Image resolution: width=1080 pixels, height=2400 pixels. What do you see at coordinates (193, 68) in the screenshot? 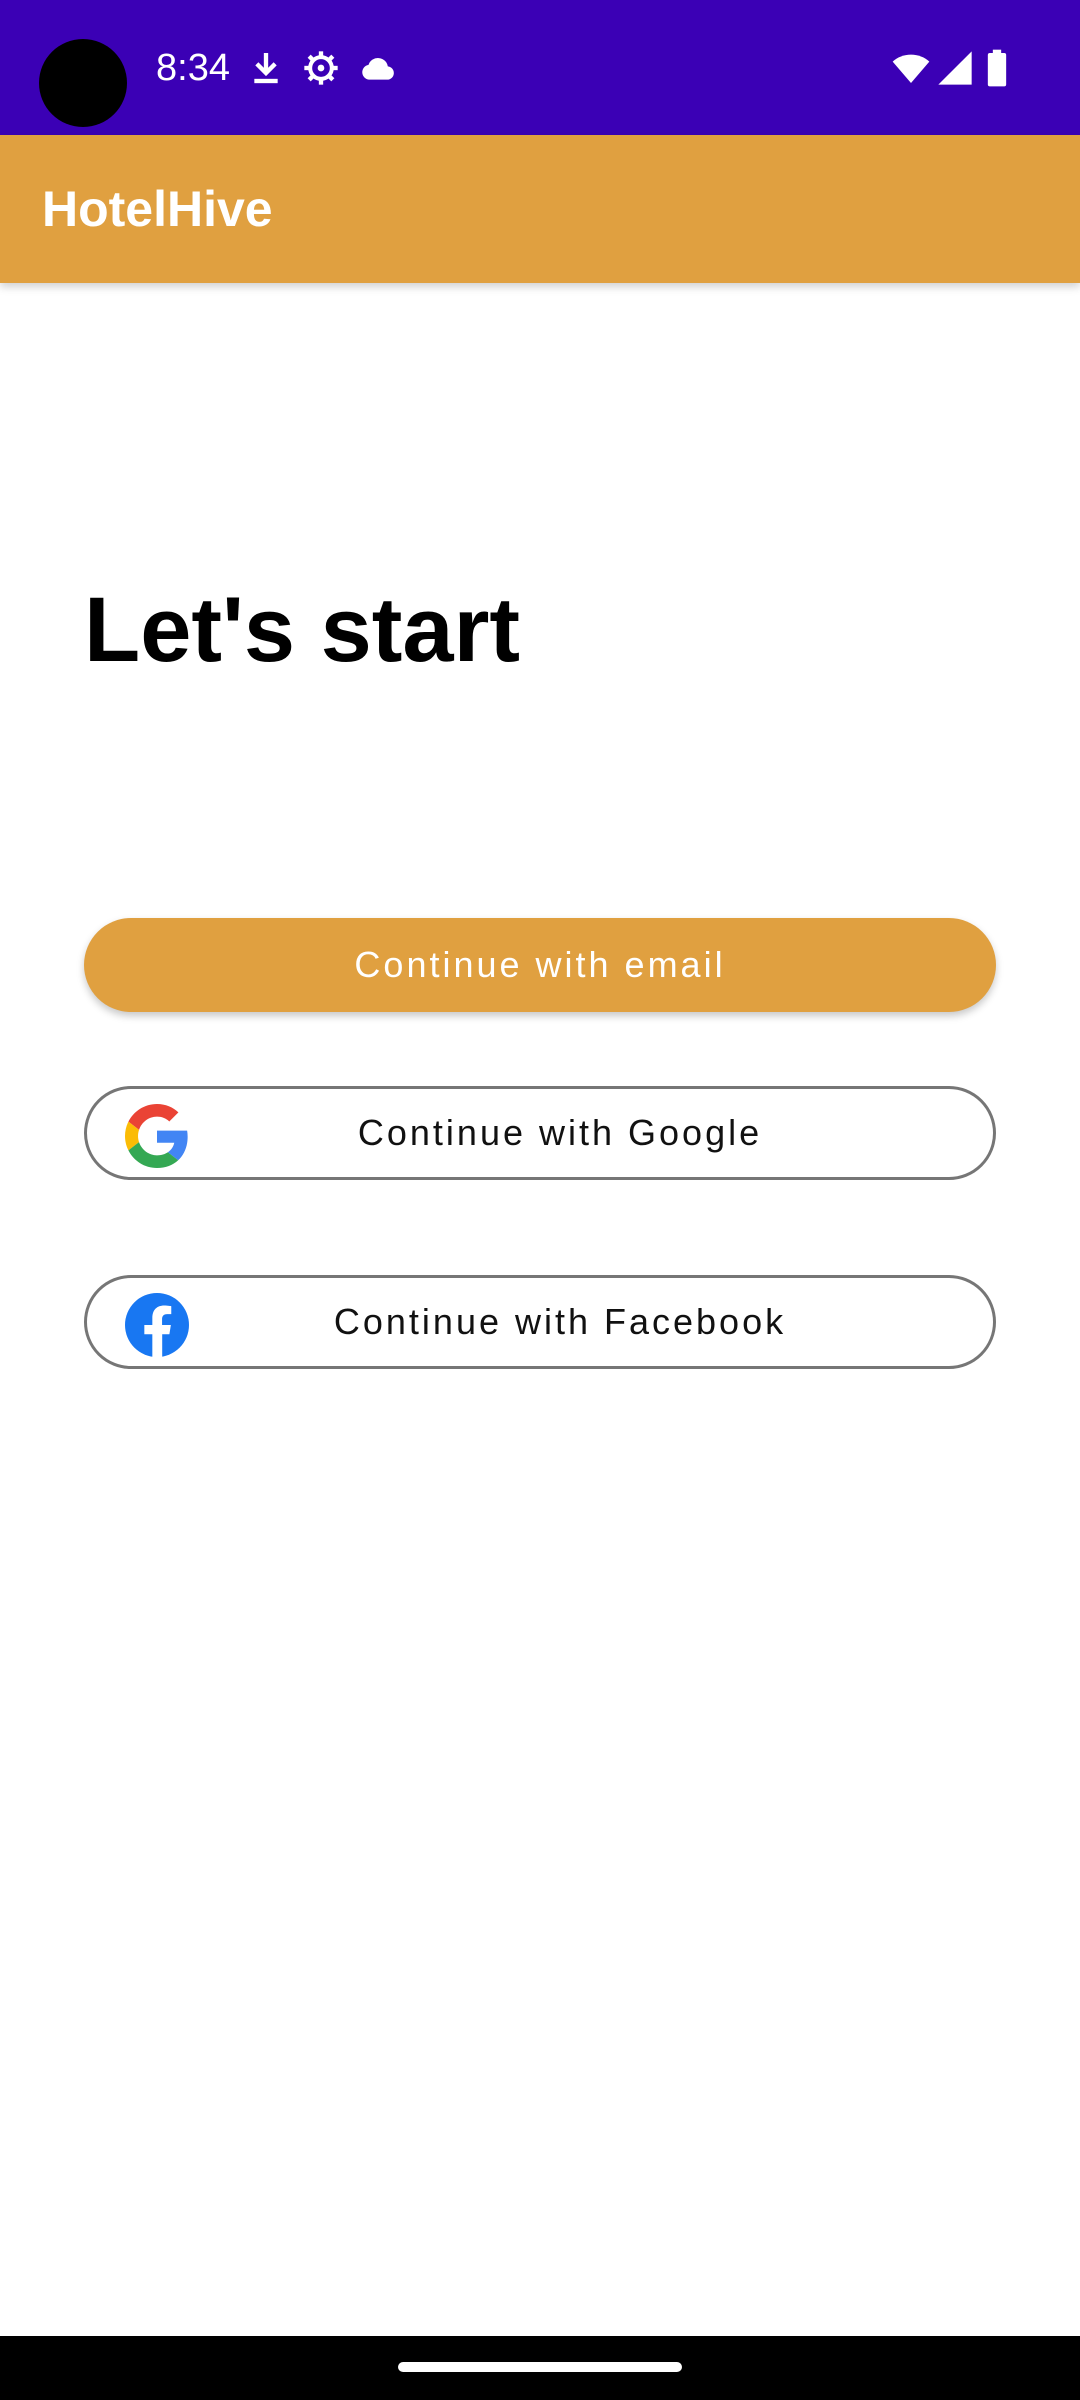
I see `status-time: 8:34` at bounding box center [193, 68].